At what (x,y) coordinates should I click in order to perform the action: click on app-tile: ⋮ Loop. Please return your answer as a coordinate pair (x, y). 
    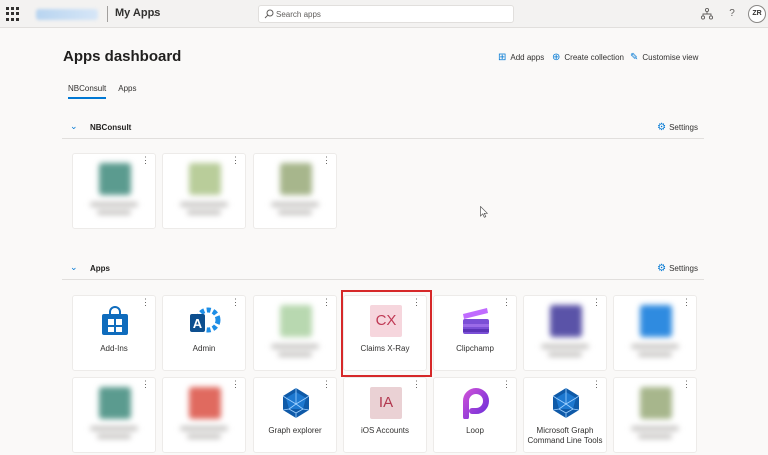
    Looking at the image, I should click on (475, 415).